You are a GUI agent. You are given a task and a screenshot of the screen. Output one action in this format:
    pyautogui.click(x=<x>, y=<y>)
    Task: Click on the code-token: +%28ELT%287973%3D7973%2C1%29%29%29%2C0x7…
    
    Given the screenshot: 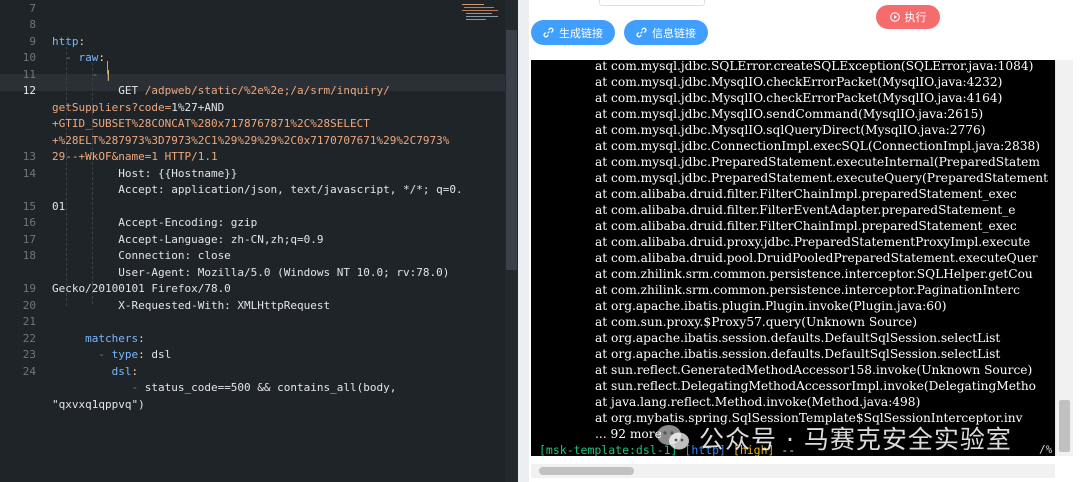 What is the action you would take?
    pyautogui.click(x=251, y=140)
    